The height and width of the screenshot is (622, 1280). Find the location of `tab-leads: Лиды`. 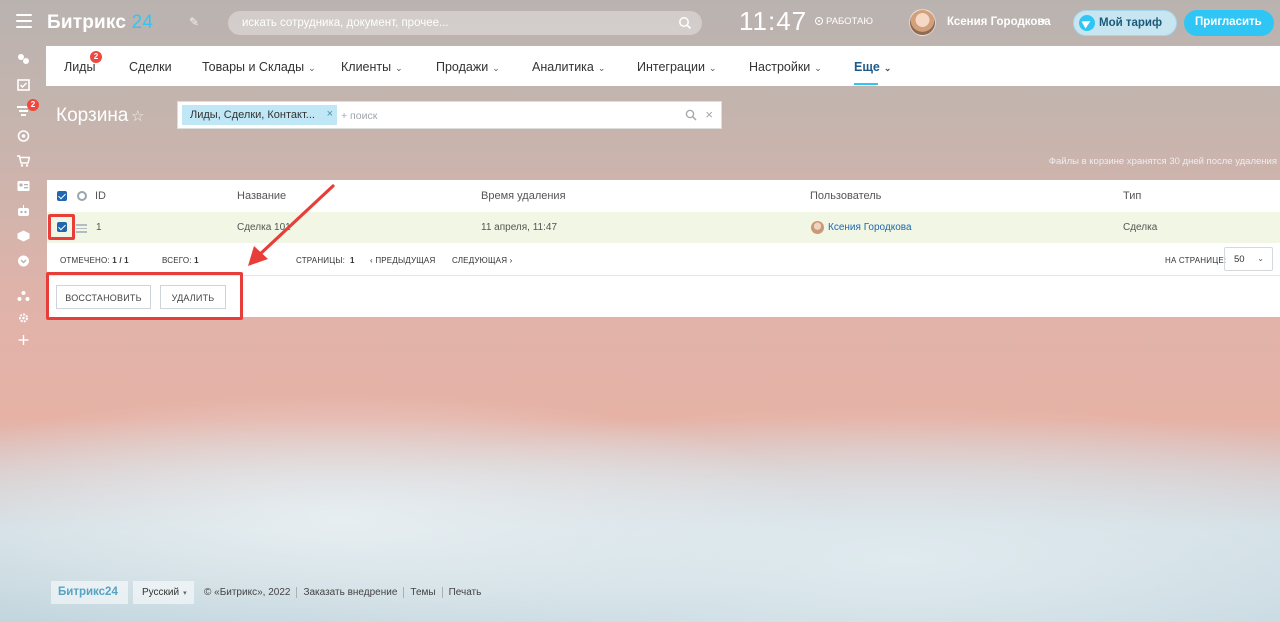

tab-leads: Лиды is located at coordinates (79, 67).